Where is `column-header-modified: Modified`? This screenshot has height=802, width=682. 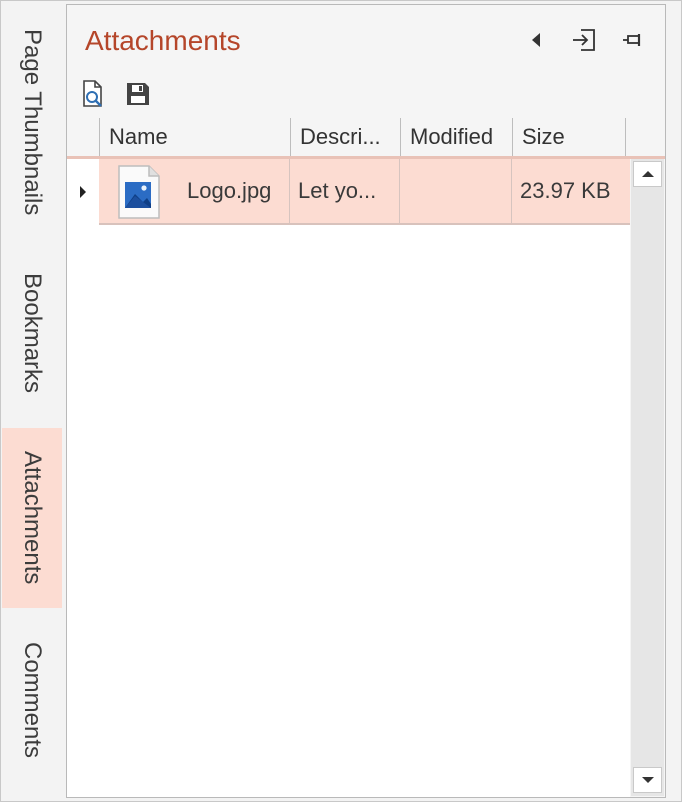 column-header-modified: Modified is located at coordinates (457, 137).